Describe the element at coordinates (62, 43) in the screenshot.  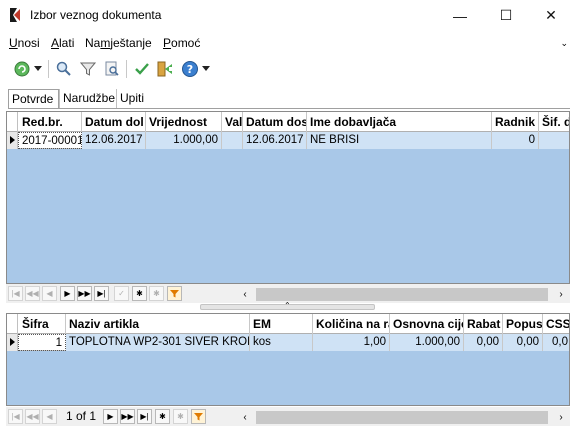
I see `menu-alati: Alati` at that location.